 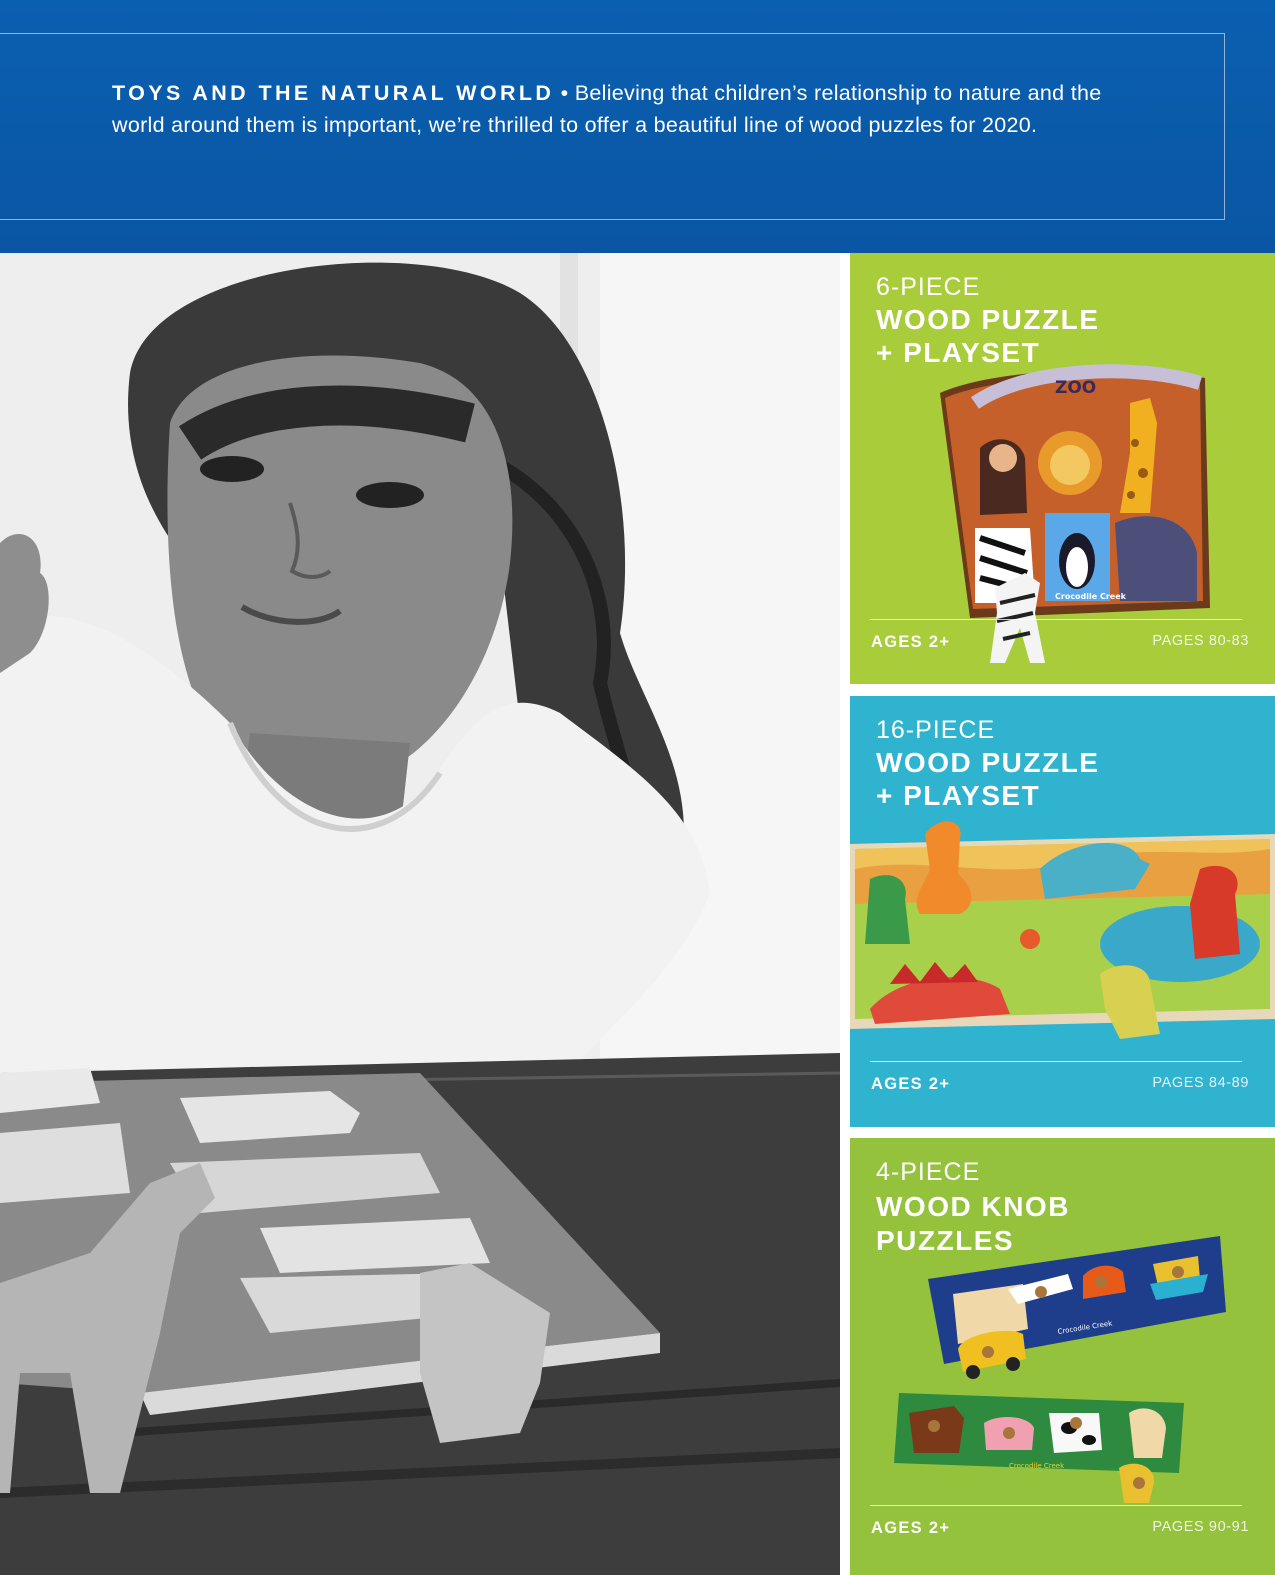 What do you see at coordinates (1075, 388) in the screenshot?
I see `zoo-sign: ZOO` at bounding box center [1075, 388].